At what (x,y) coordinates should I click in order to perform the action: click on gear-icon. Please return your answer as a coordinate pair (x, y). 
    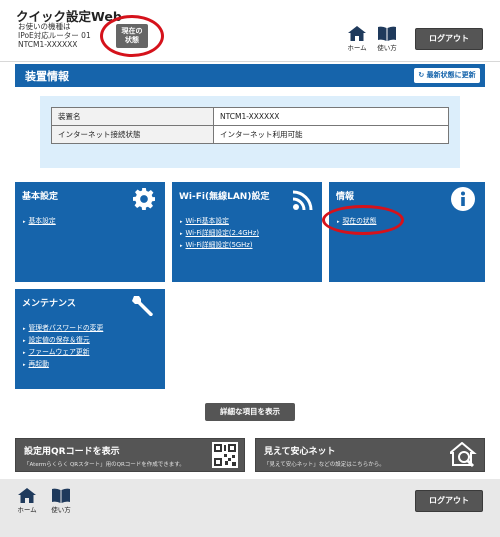
    Looking at the image, I should click on (144, 199).